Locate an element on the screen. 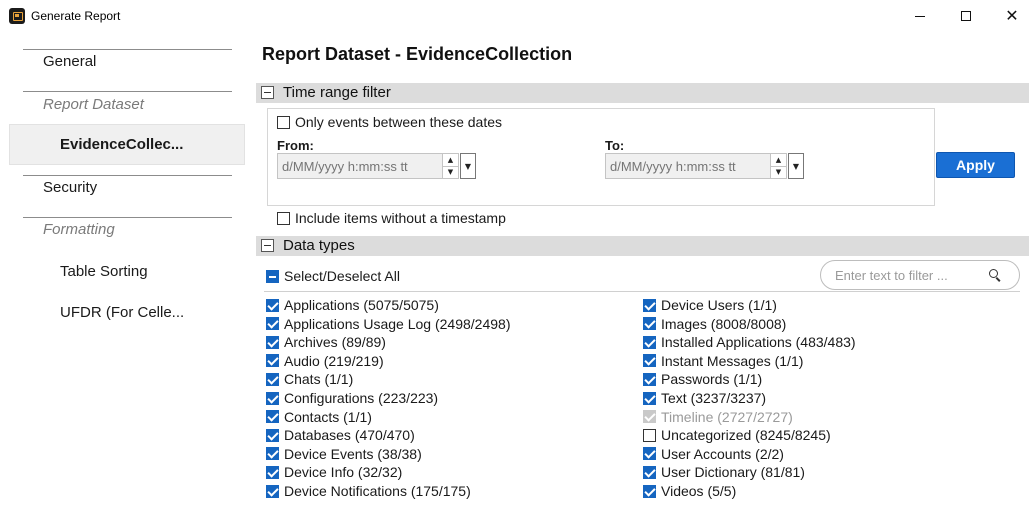 Image resolution: width=1035 pixels, height=517 pixels. data-types-section-header: Data types is located at coordinates (642, 246).